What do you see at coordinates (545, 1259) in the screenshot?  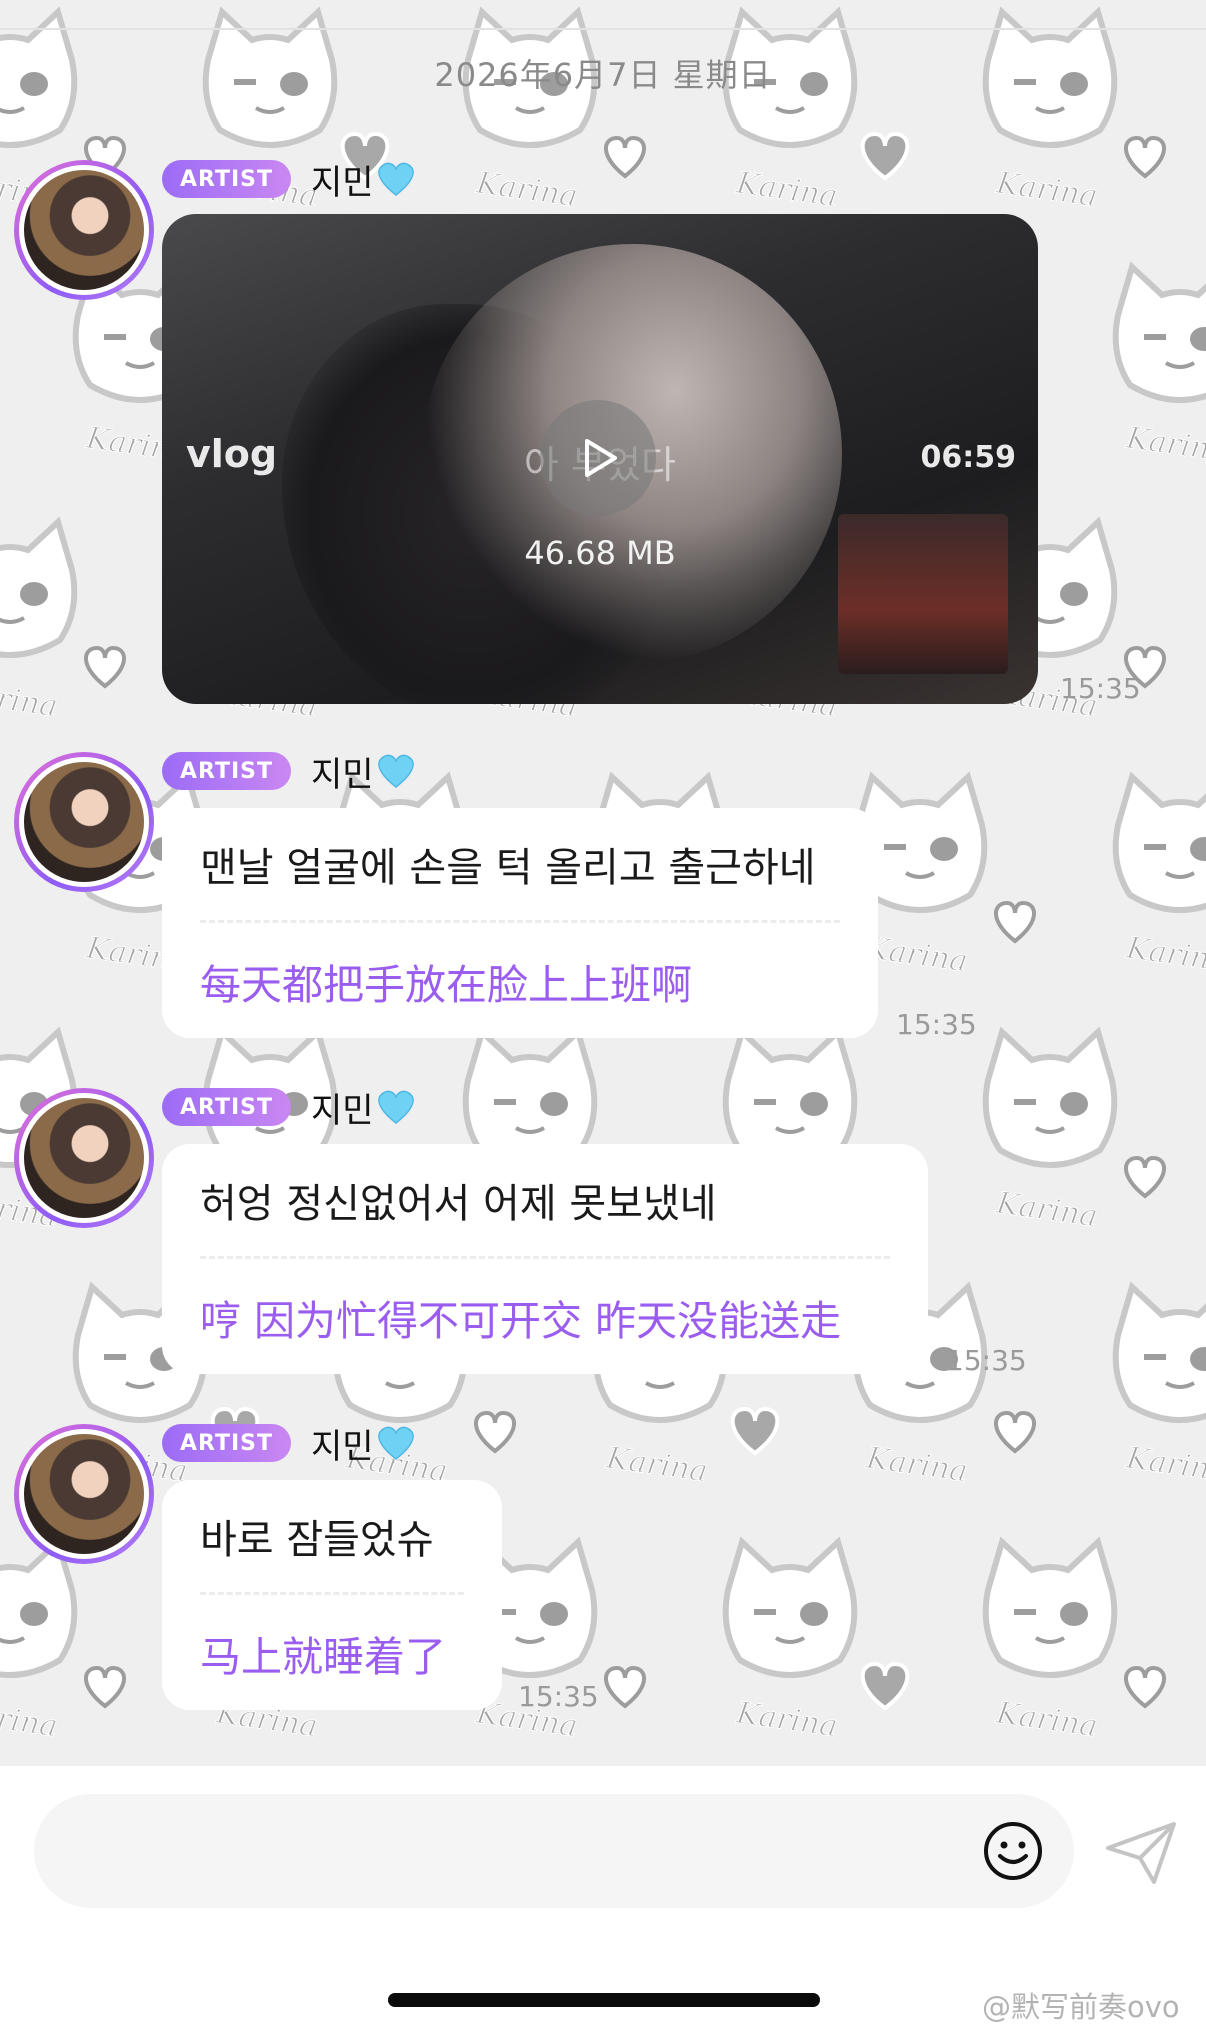 I see `message-bubble: 허엉 정신없어서 어제 못보냈네 哼 因为忙得不可开交 昨天没能送走` at bounding box center [545, 1259].